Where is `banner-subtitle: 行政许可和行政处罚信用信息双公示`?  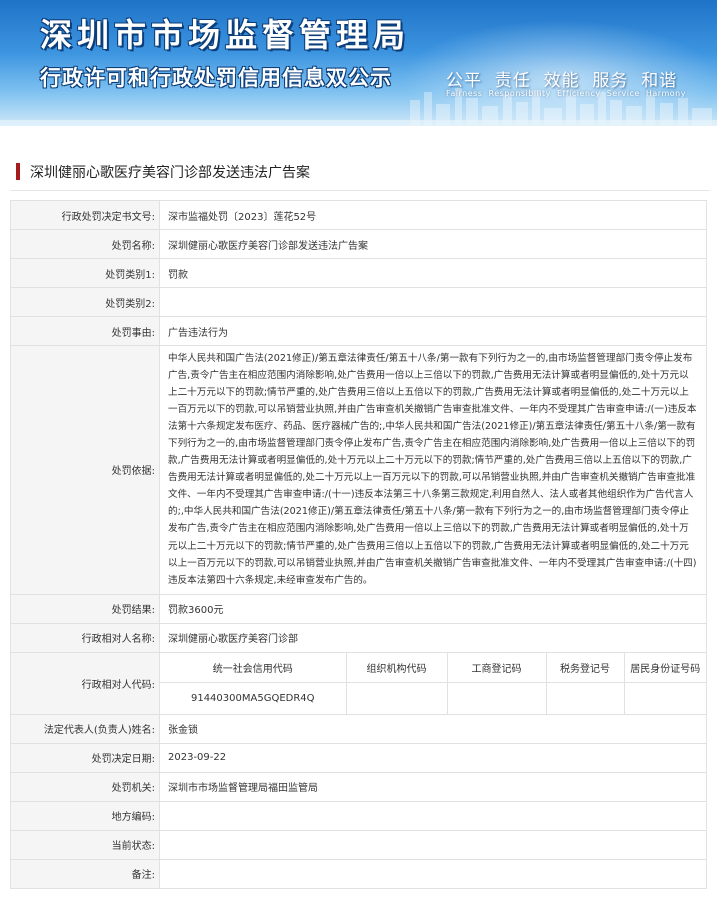
banner-subtitle: 行政许可和行政处罚信用信息双公示 is located at coordinates (216, 78).